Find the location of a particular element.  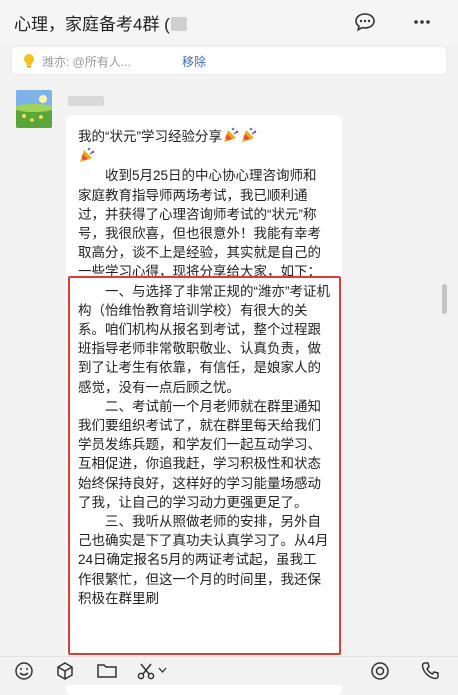

folder-icon is located at coordinates (107, 671).